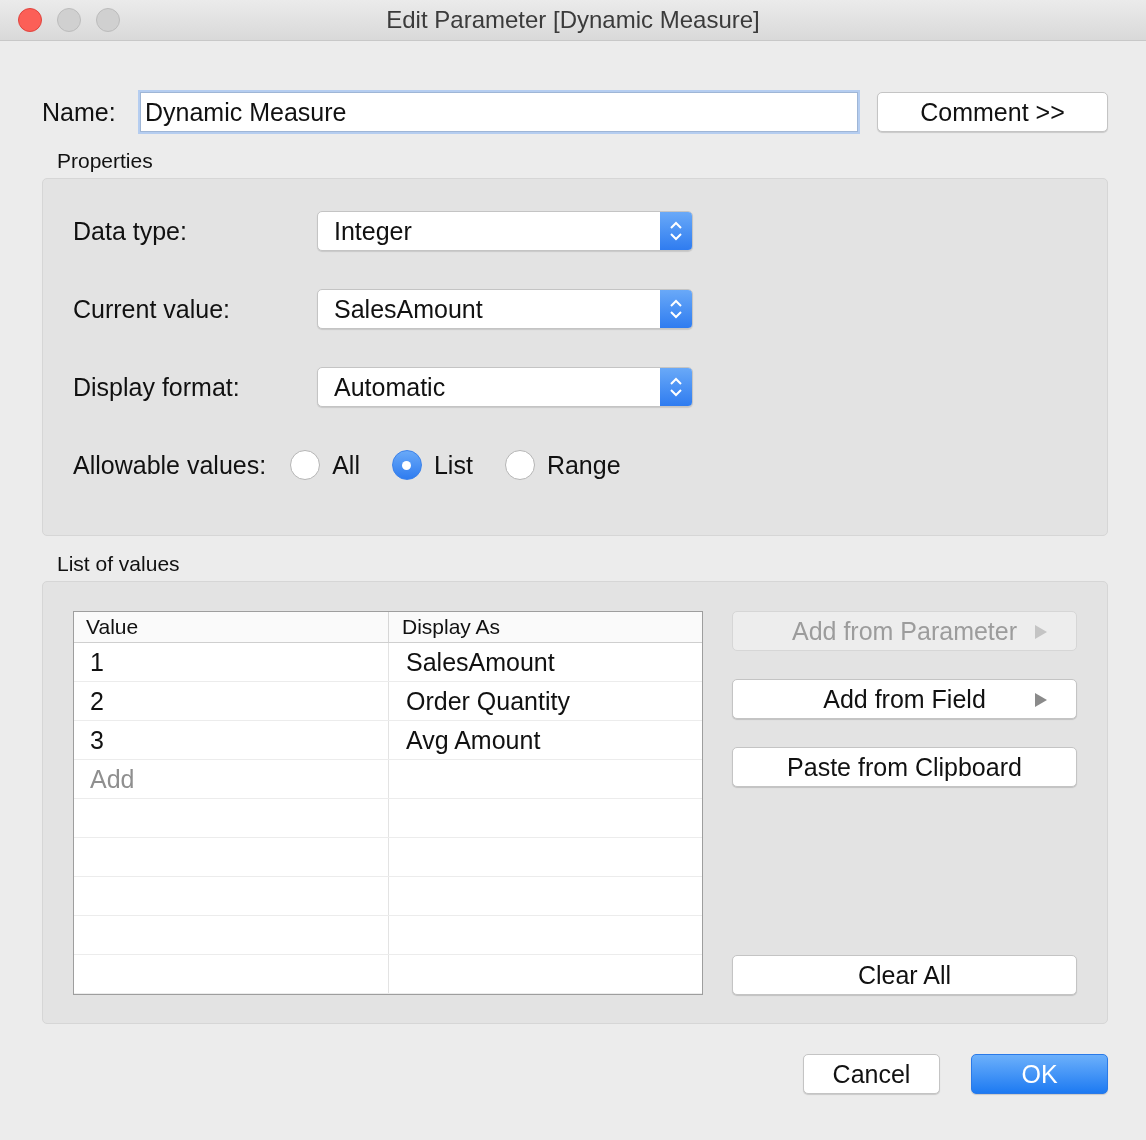 Image resolution: width=1146 pixels, height=1140 pixels. Describe the element at coordinates (904, 699) in the screenshot. I see `action-button: Add from Field` at that location.